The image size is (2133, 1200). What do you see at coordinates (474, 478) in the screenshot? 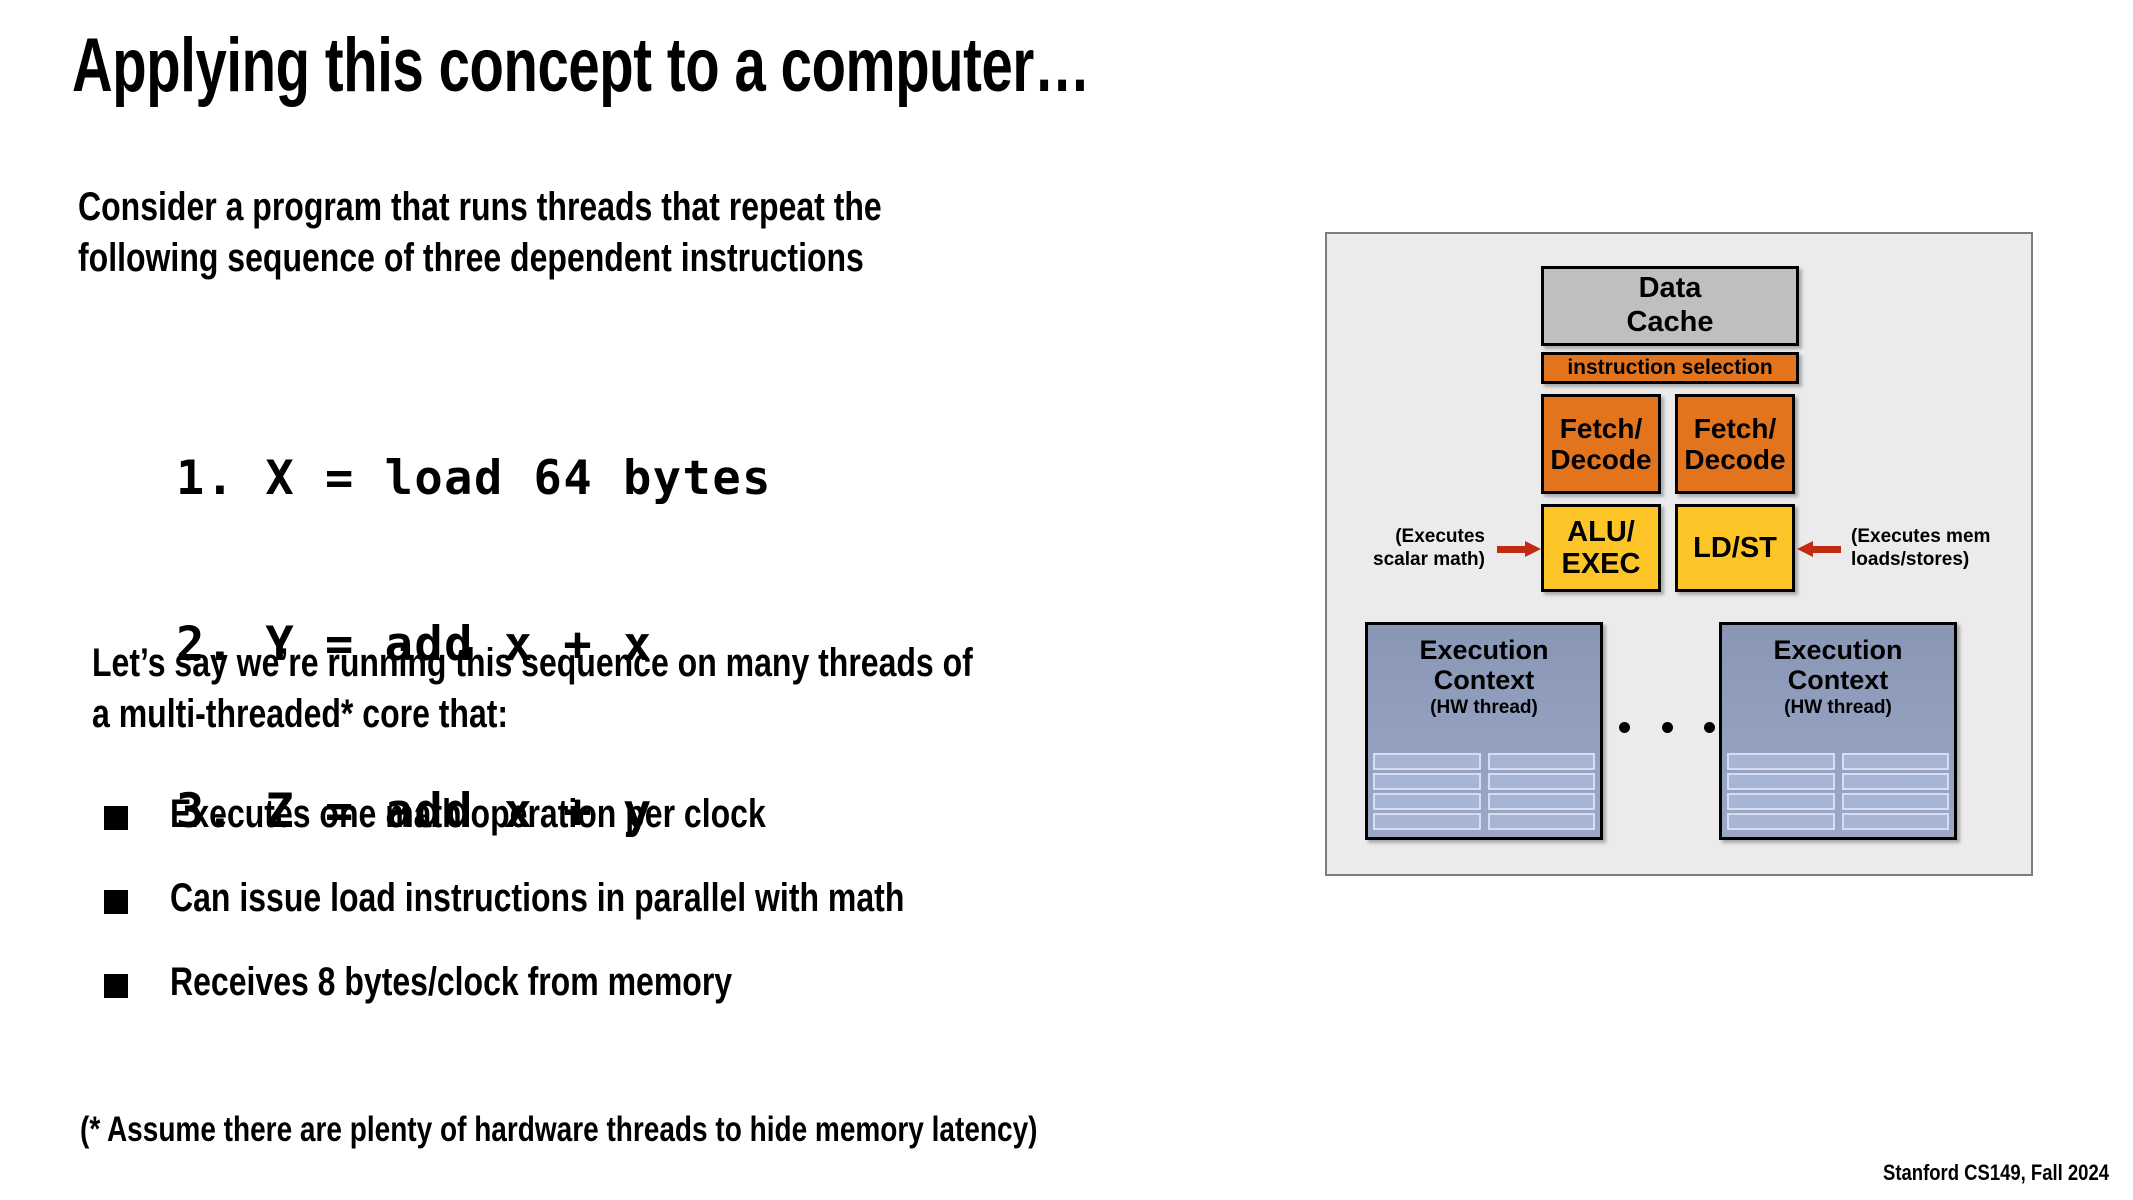
I see `list-item: 1. X = load 64 bytes` at bounding box center [474, 478].